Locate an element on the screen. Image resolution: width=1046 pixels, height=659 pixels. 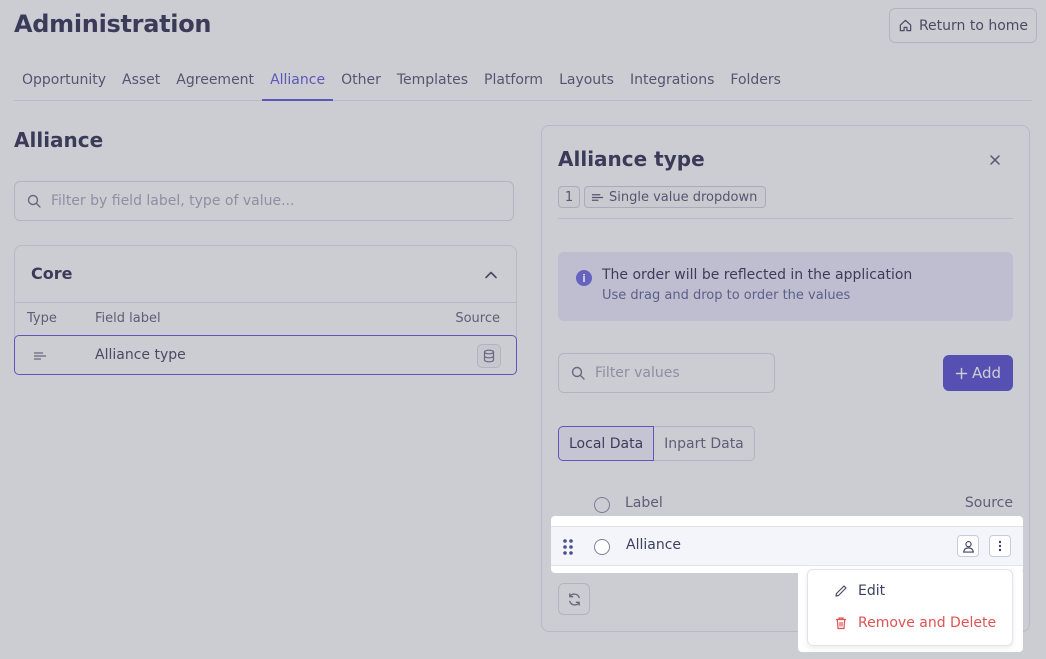
context-menu: Edit Remove and Delete is located at coordinates (910, 607).